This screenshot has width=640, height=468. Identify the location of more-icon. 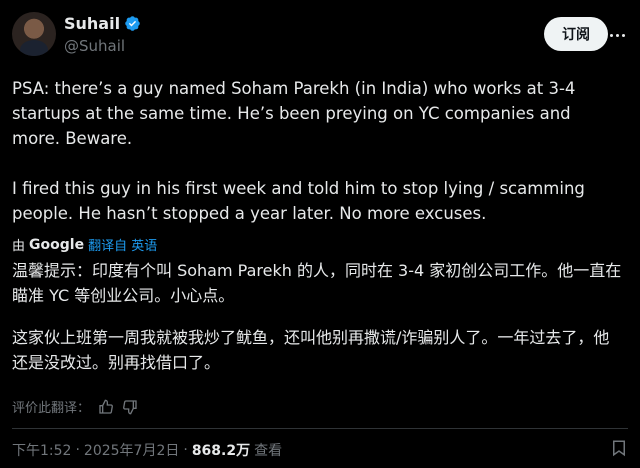
(620, 35).